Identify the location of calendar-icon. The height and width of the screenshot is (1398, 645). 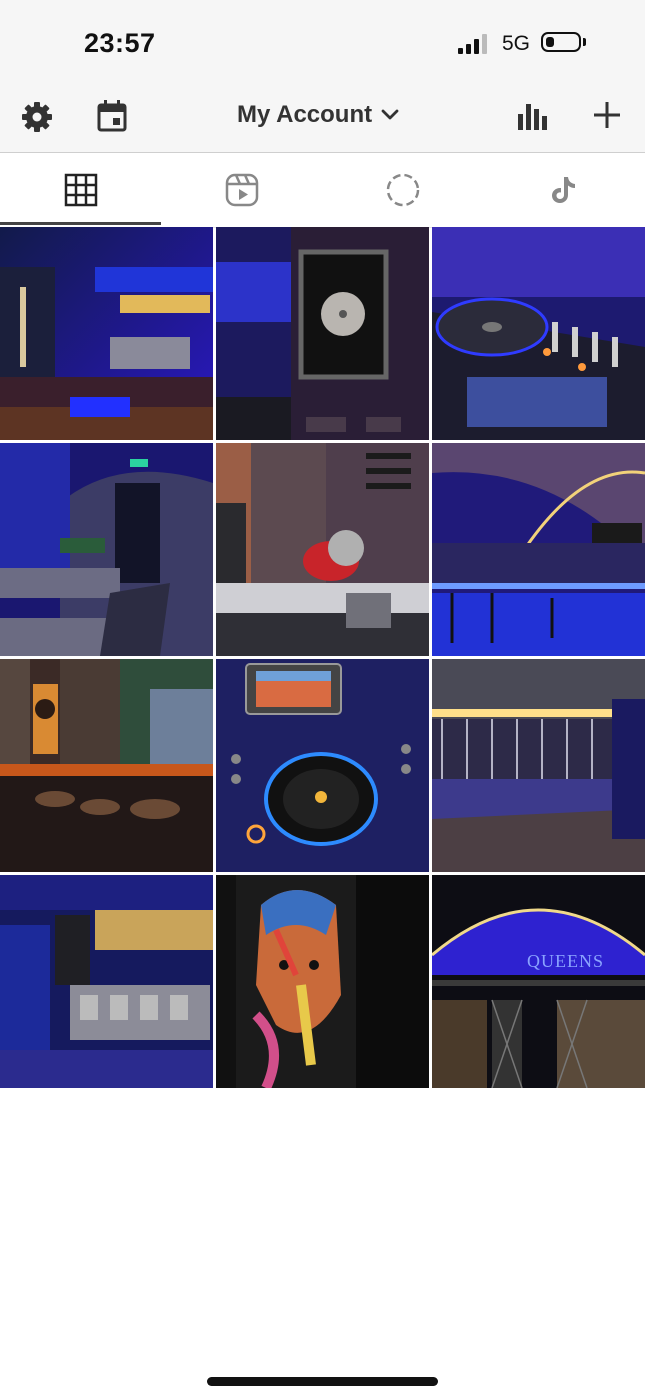
(112, 116).